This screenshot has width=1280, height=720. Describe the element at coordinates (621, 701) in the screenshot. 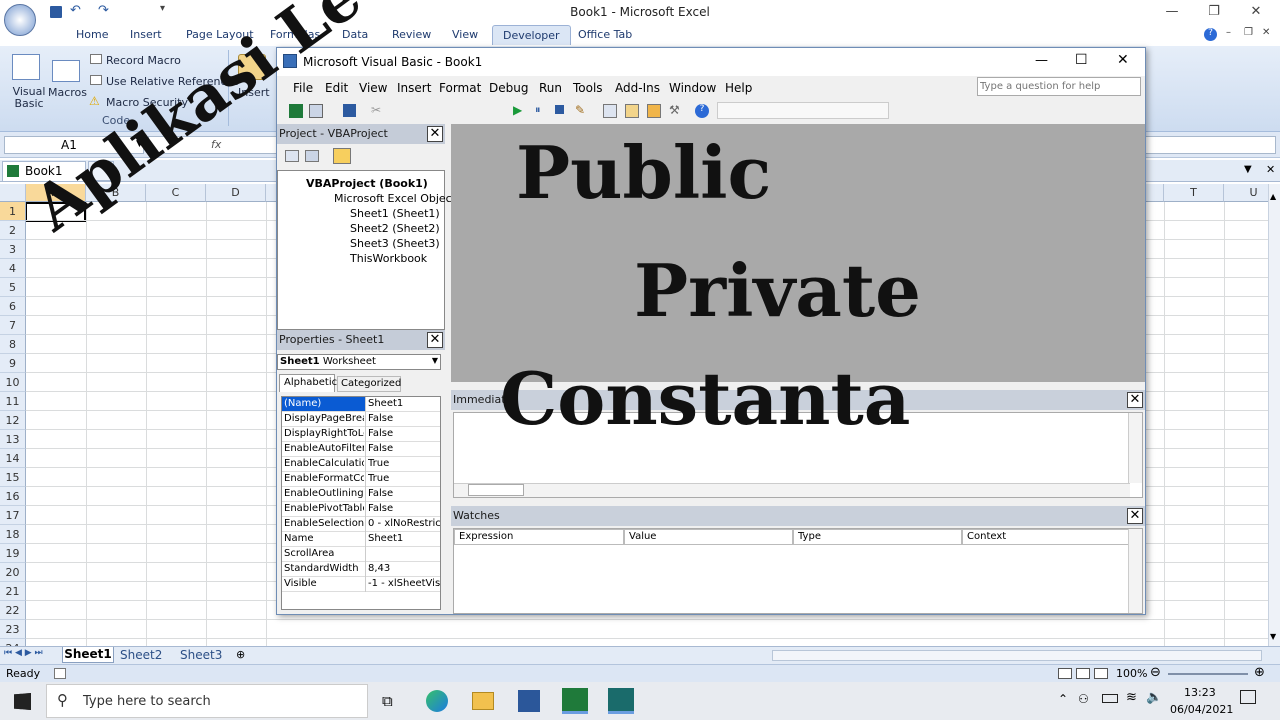

I see `vba-taskbar-icon` at that location.